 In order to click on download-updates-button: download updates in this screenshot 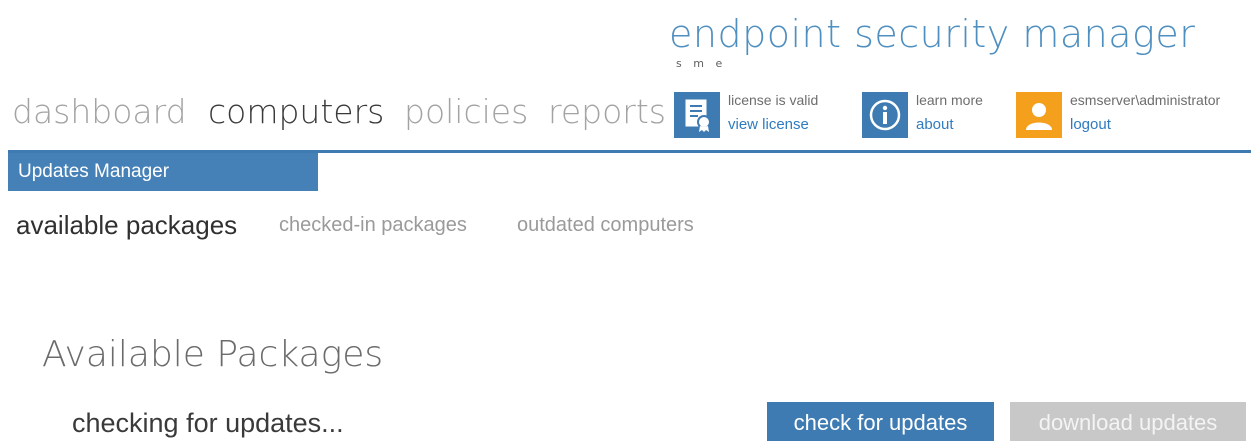, I will do `click(1128, 421)`.